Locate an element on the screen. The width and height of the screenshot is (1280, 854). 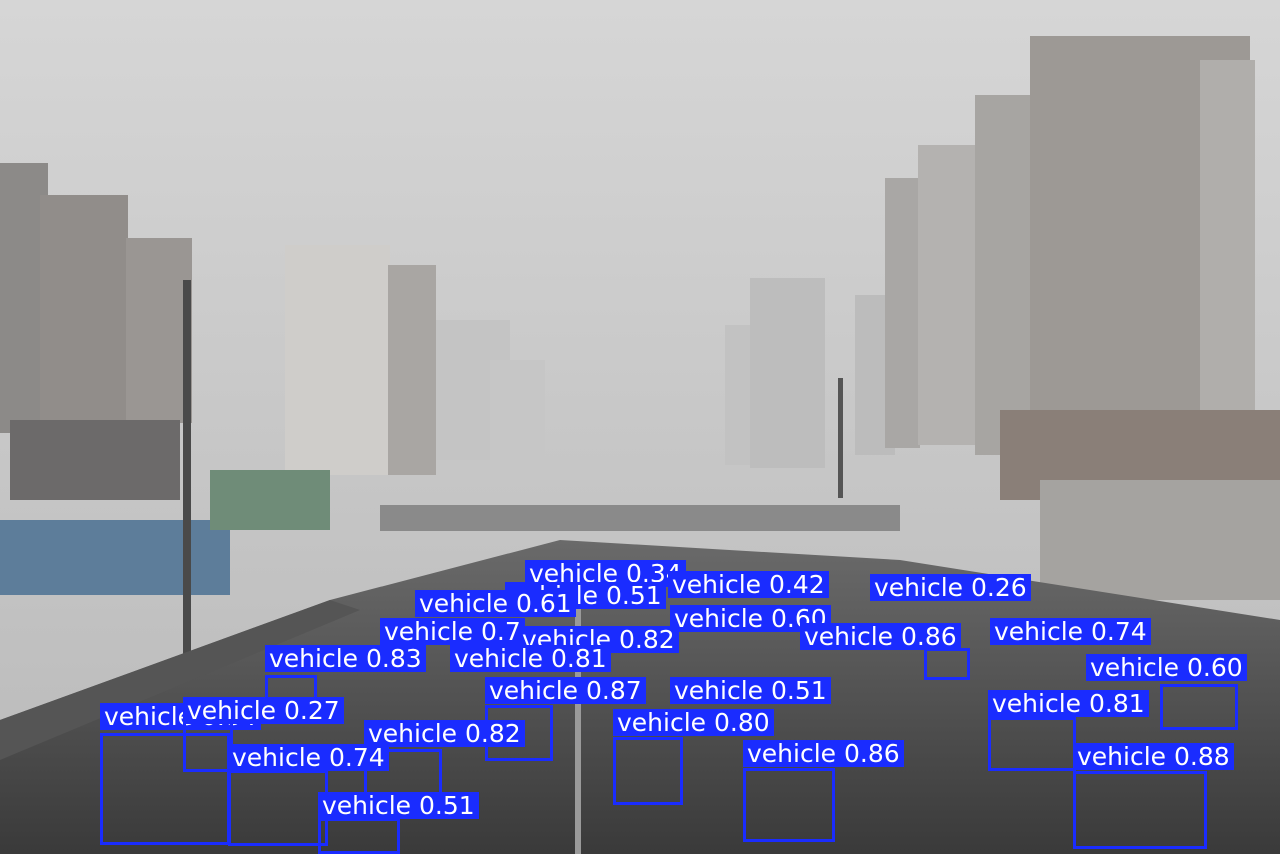
detection-label: vehicle 0.27 is located at coordinates (263, 710).